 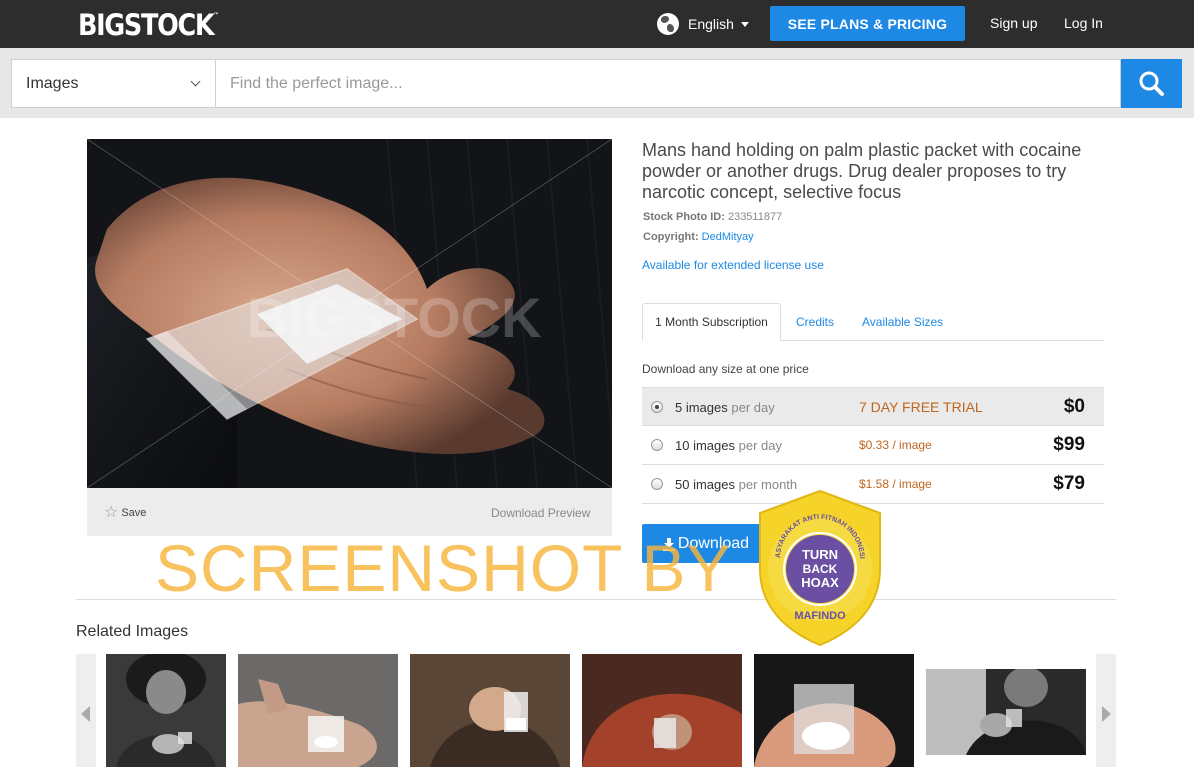 What do you see at coordinates (725, 407) in the screenshot?
I see `option-quantity: 5 images per day` at bounding box center [725, 407].